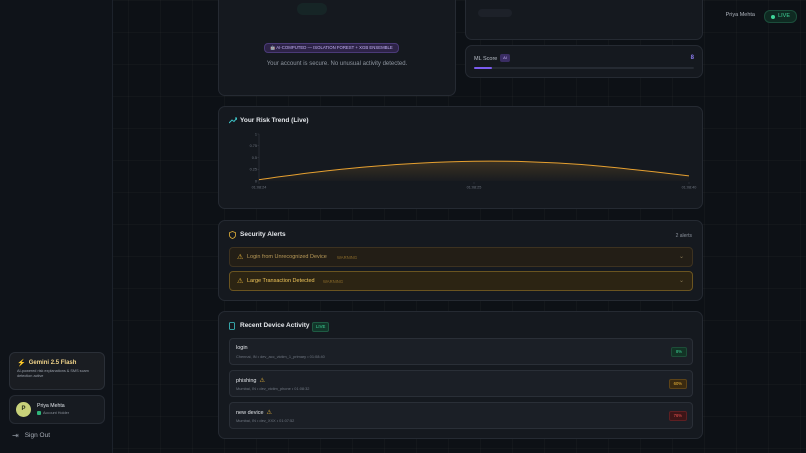 The image size is (806, 453). What do you see at coordinates (784, 16) in the screenshot?
I see `live-label: LIVE` at bounding box center [784, 16].